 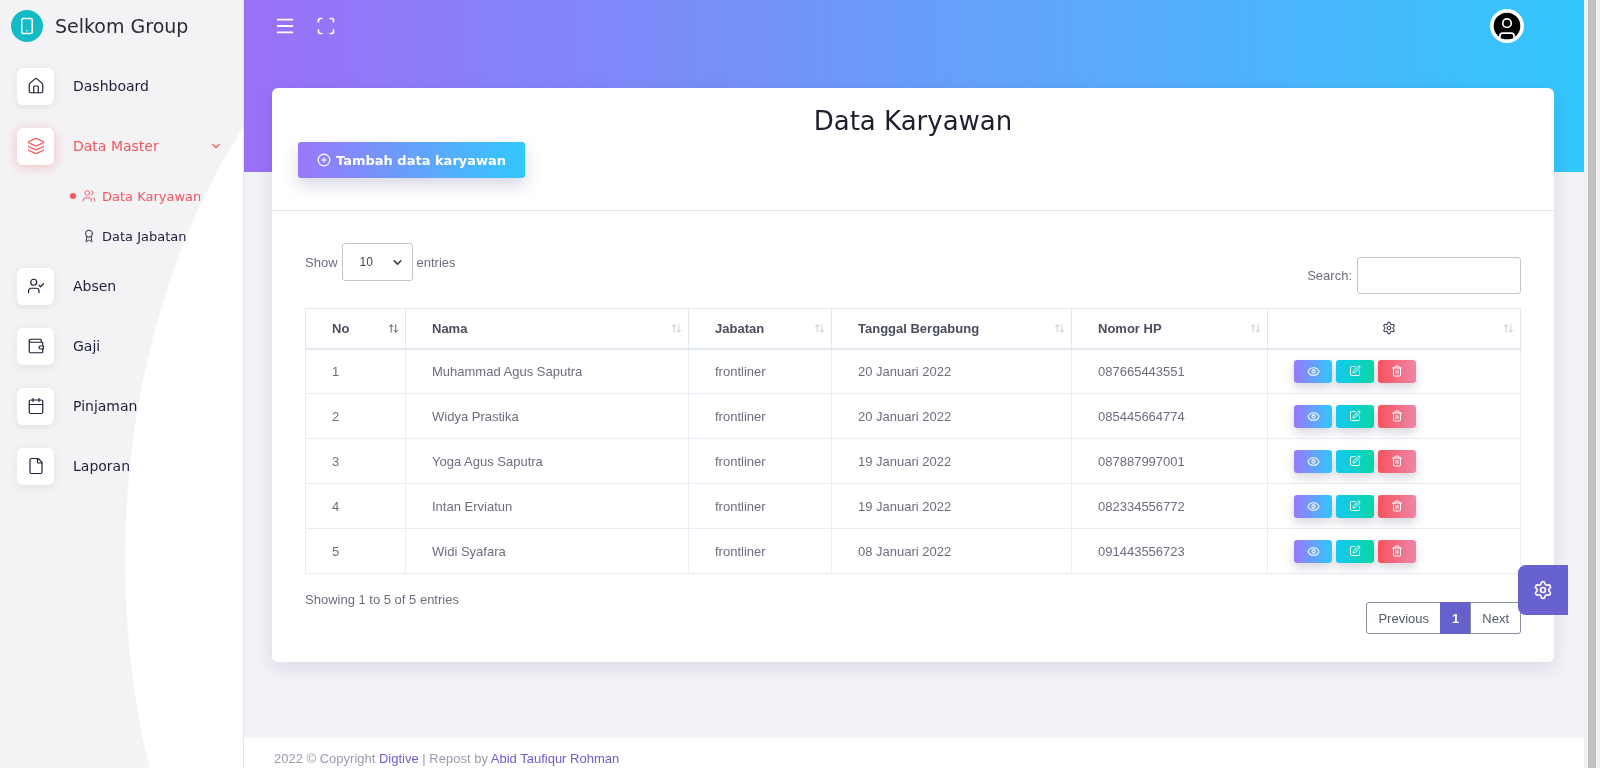 What do you see at coordinates (399, 758) in the screenshot?
I see `footer-link: Digtive` at bounding box center [399, 758].